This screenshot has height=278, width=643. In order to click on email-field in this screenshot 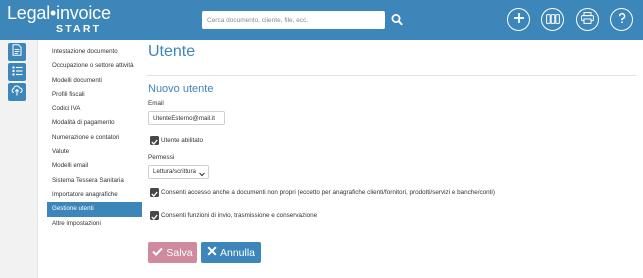, I will do `click(186, 118)`.